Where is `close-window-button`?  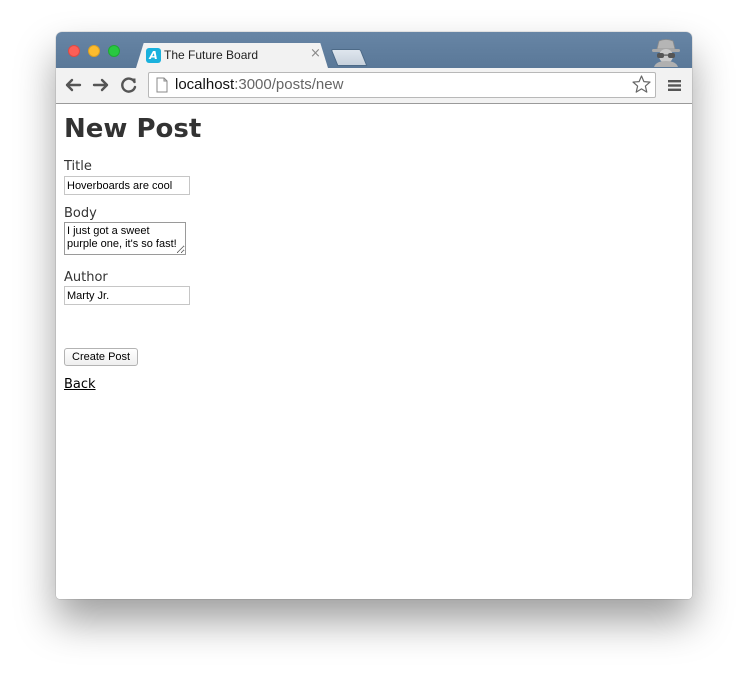 close-window-button is located at coordinates (74, 51).